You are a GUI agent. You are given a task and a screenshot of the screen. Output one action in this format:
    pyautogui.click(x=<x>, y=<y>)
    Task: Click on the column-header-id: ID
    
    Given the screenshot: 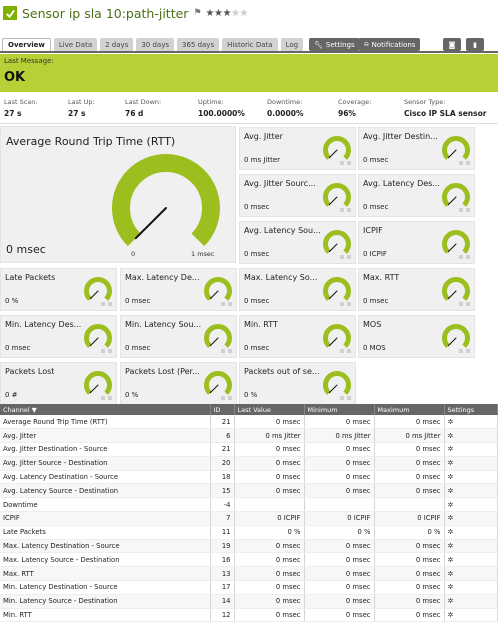 What is the action you would take?
    pyautogui.click(x=222, y=409)
    